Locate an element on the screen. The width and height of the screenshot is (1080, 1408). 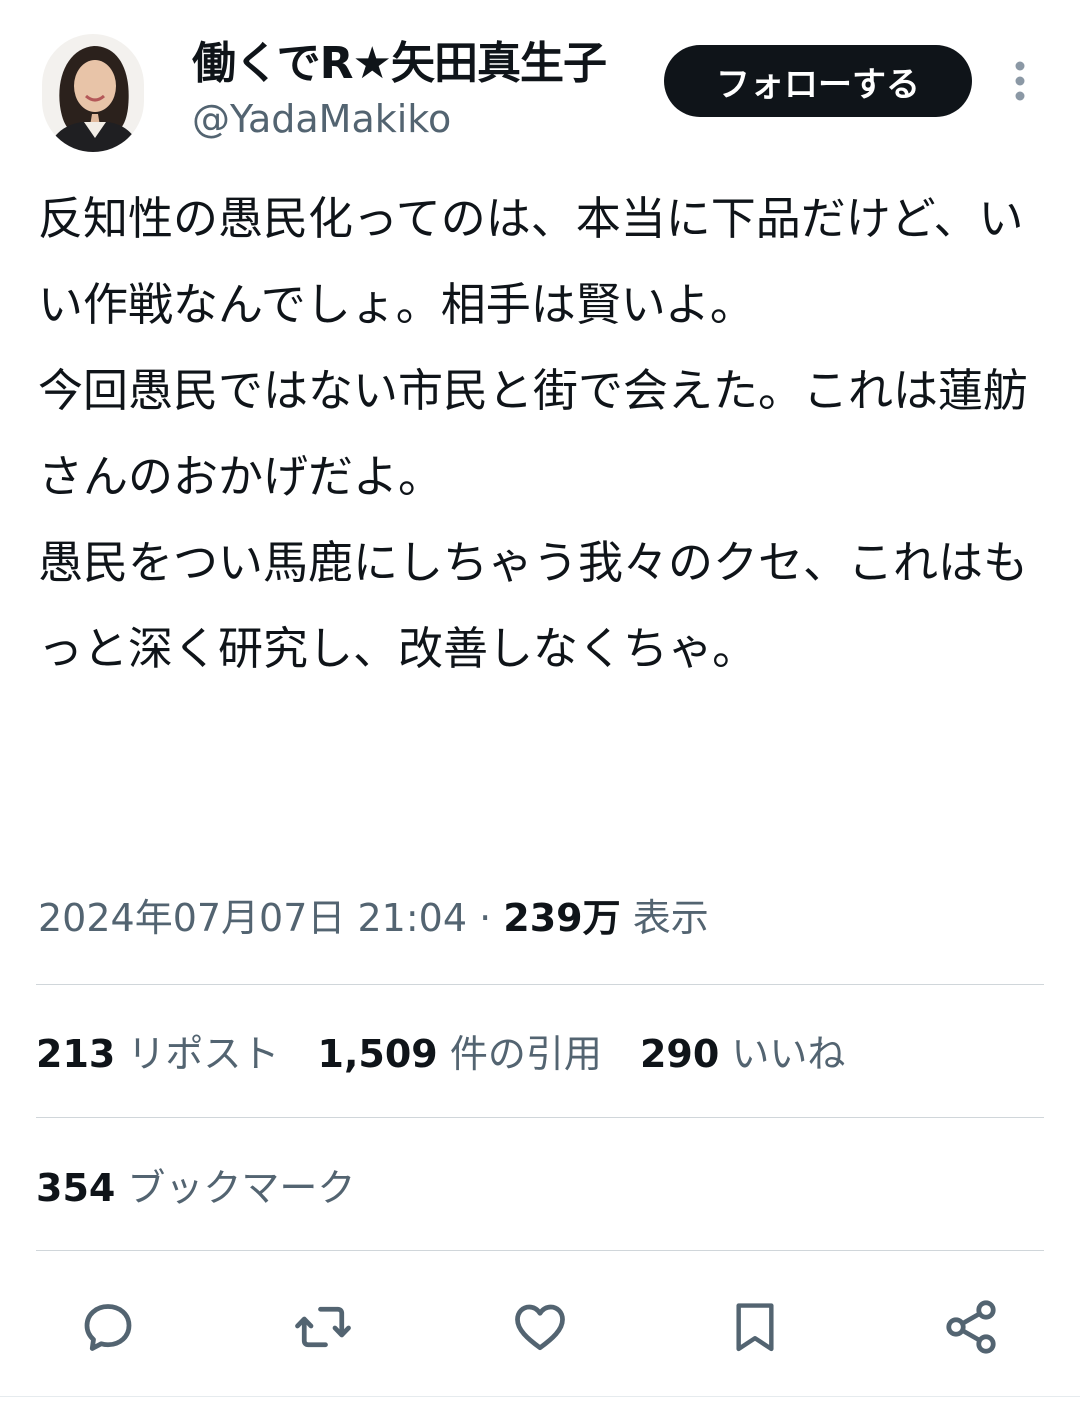
follow-button: フォローする is located at coordinates (818, 81).